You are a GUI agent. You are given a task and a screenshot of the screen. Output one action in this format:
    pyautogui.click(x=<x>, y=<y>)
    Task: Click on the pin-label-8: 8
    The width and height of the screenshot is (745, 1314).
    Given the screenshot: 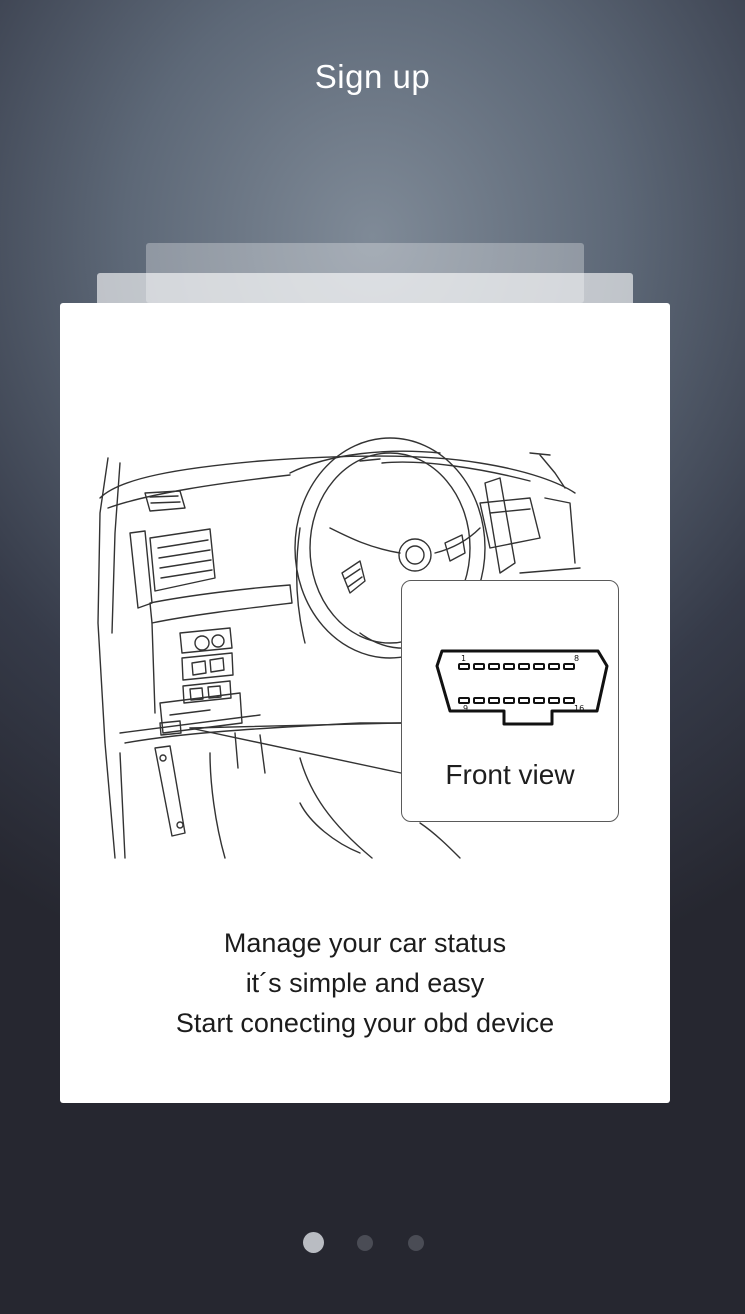 What is the action you would take?
    pyautogui.click(x=576, y=658)
    